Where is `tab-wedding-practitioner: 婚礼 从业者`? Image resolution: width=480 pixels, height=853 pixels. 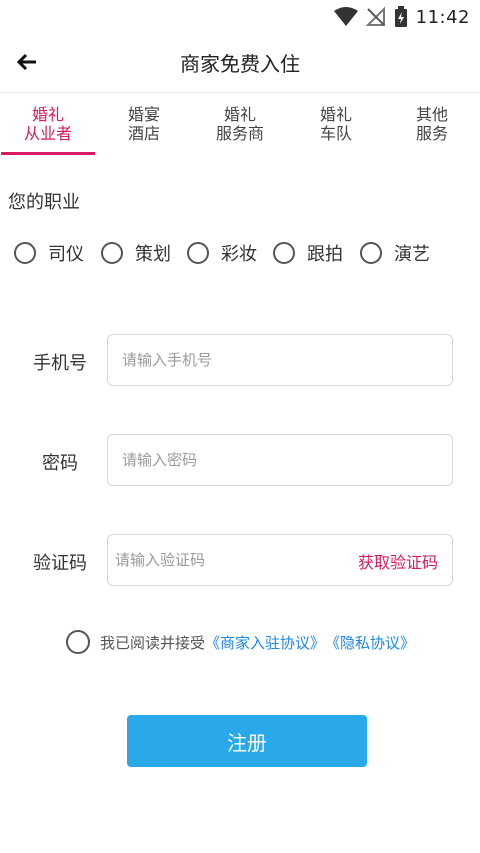
tab-wedding-practitioner: 婚礼 从业者 is located at coordinates (48, 124).